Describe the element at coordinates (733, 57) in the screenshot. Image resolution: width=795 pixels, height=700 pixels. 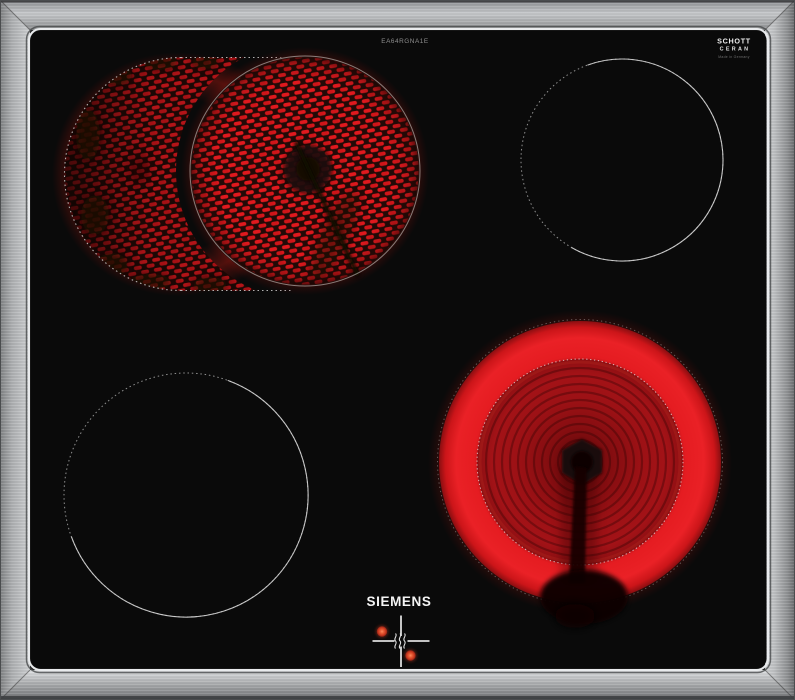
I see `schott-subline: Made in Germany` at that location.